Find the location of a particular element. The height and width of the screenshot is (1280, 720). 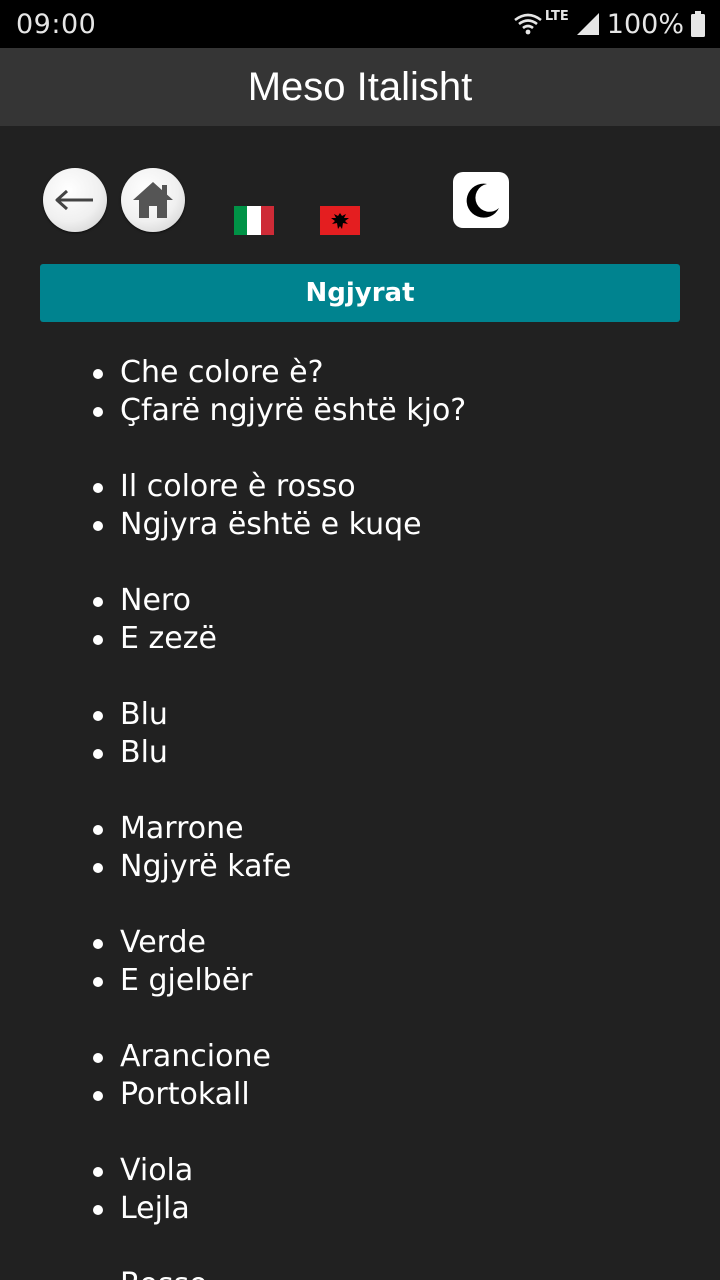

status-bar: 09:00 LTE 100% is located at coordinates (360, 24).